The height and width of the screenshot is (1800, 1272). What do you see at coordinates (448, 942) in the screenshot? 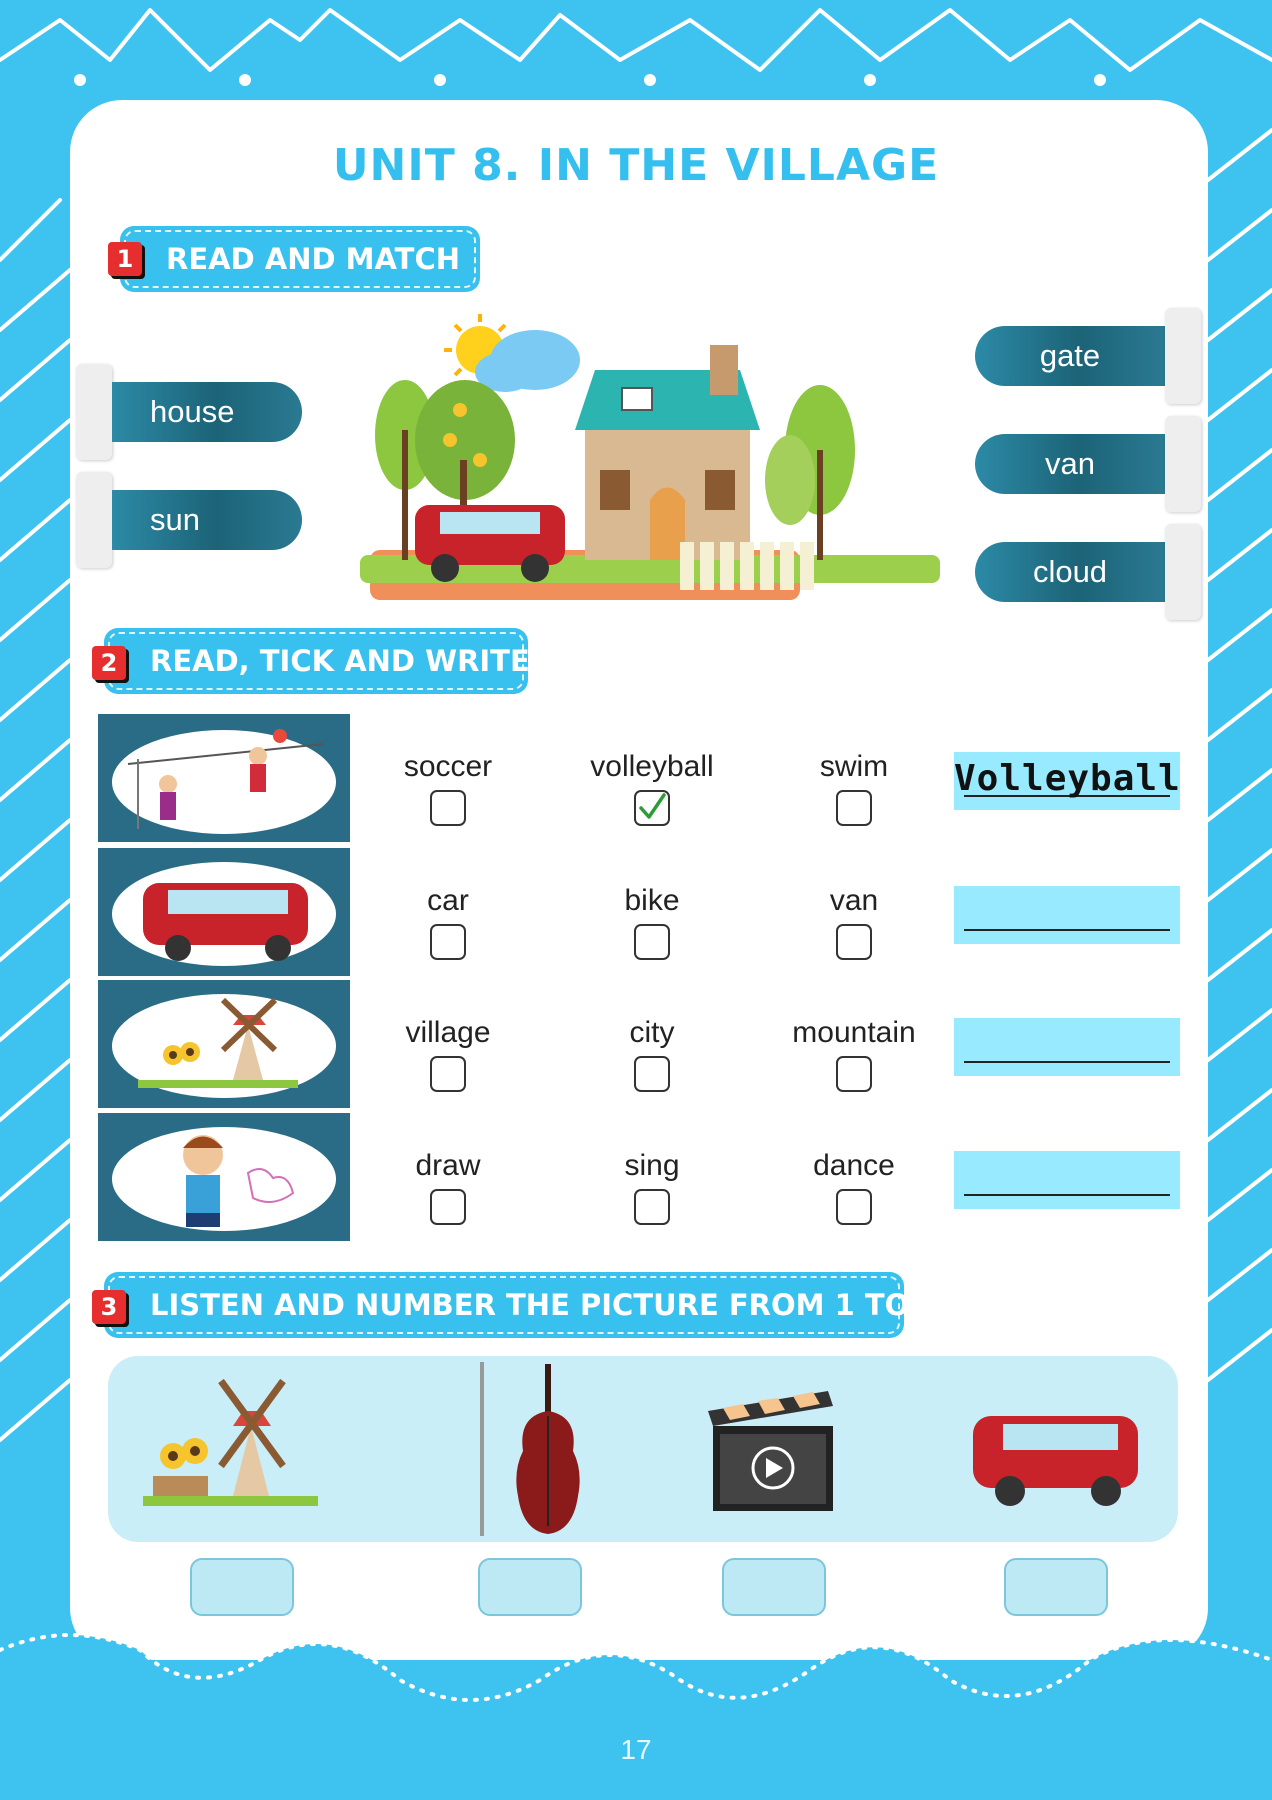
I see `checkbox-car` at bounding box center [448, 942].